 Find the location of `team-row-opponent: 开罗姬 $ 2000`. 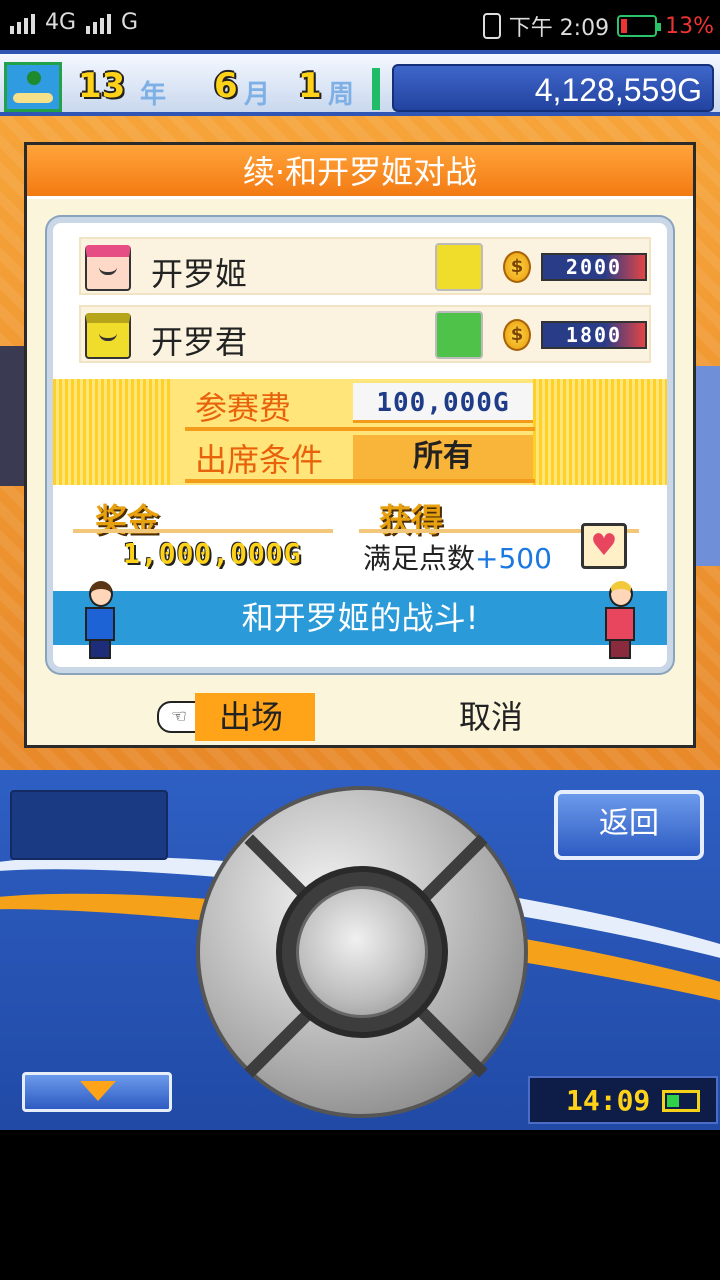

team-row-opponent: 开罗姬 $ 2000 is located at coordinates (365, 266).